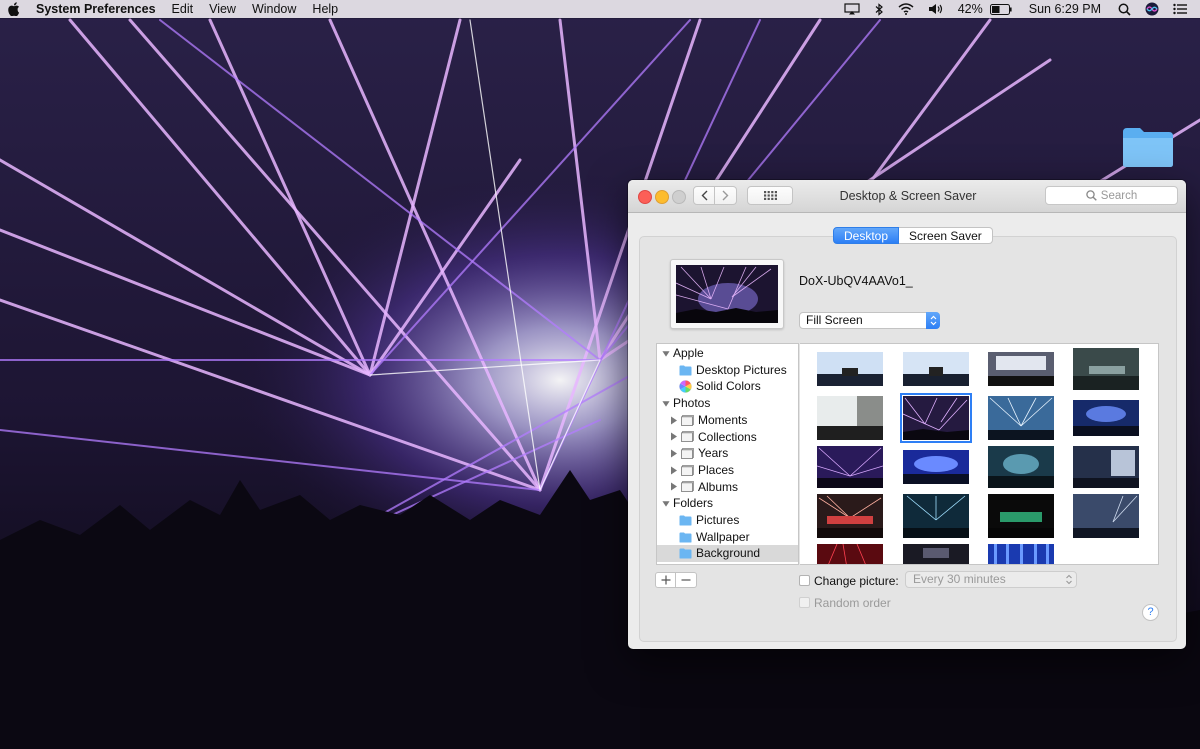  I want to click on chevron-right-icon, so click(725, 195).